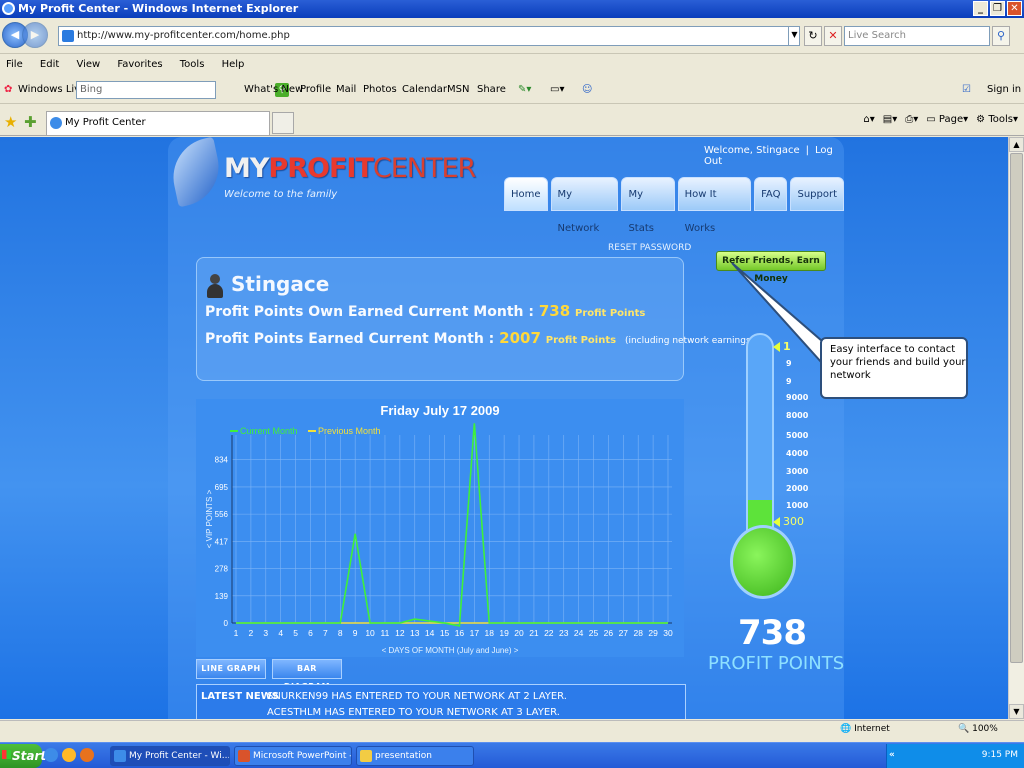 The image size is (1024, 768). I want to click on live-search-input: Live Search, so click(917, 36).